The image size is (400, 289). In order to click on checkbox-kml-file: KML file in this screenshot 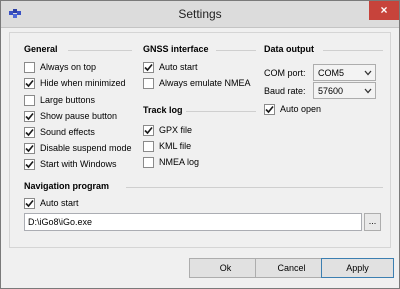, I will do `click(167, 146)`.